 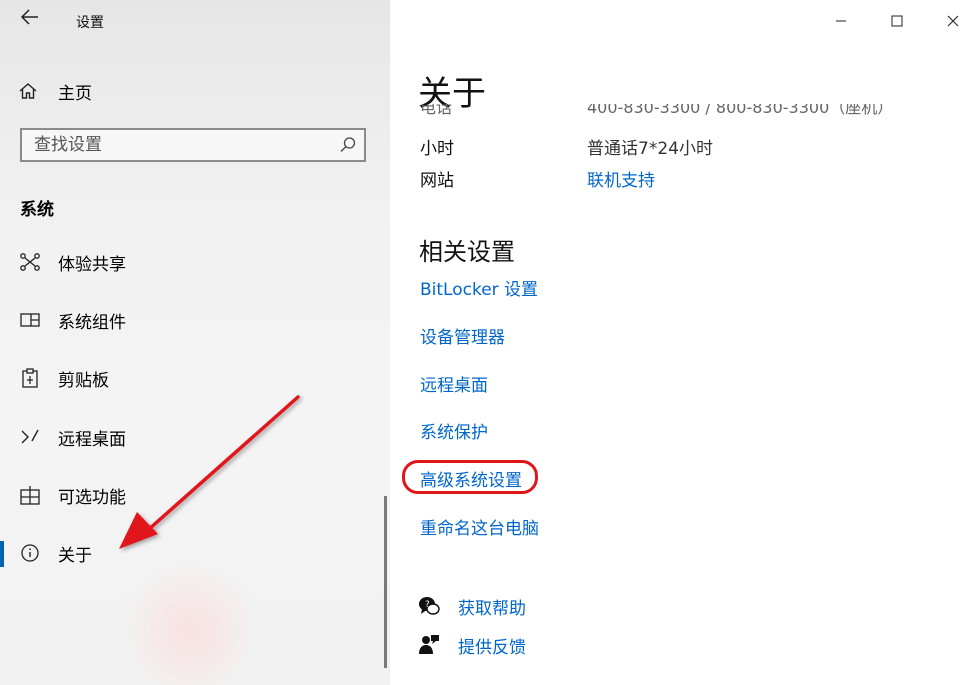 I want to click on sidebar-item-label: 可选功能, so click(x=92, y=497).